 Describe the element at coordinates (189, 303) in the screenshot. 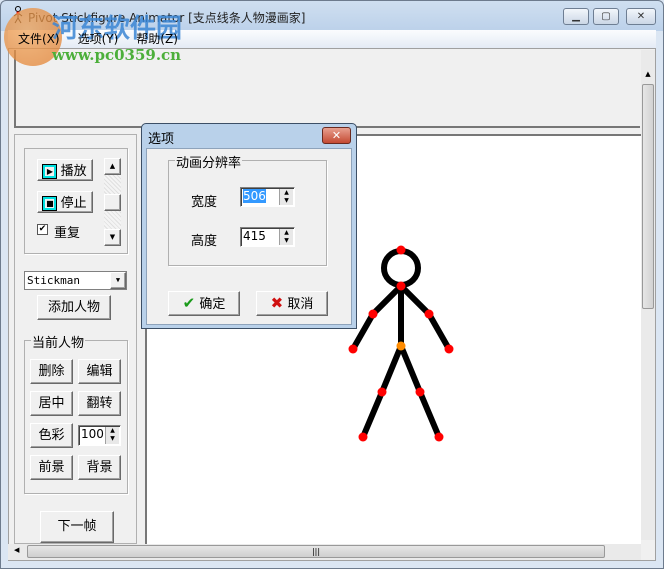

I see `checkmark-icon: ✔` at that location.